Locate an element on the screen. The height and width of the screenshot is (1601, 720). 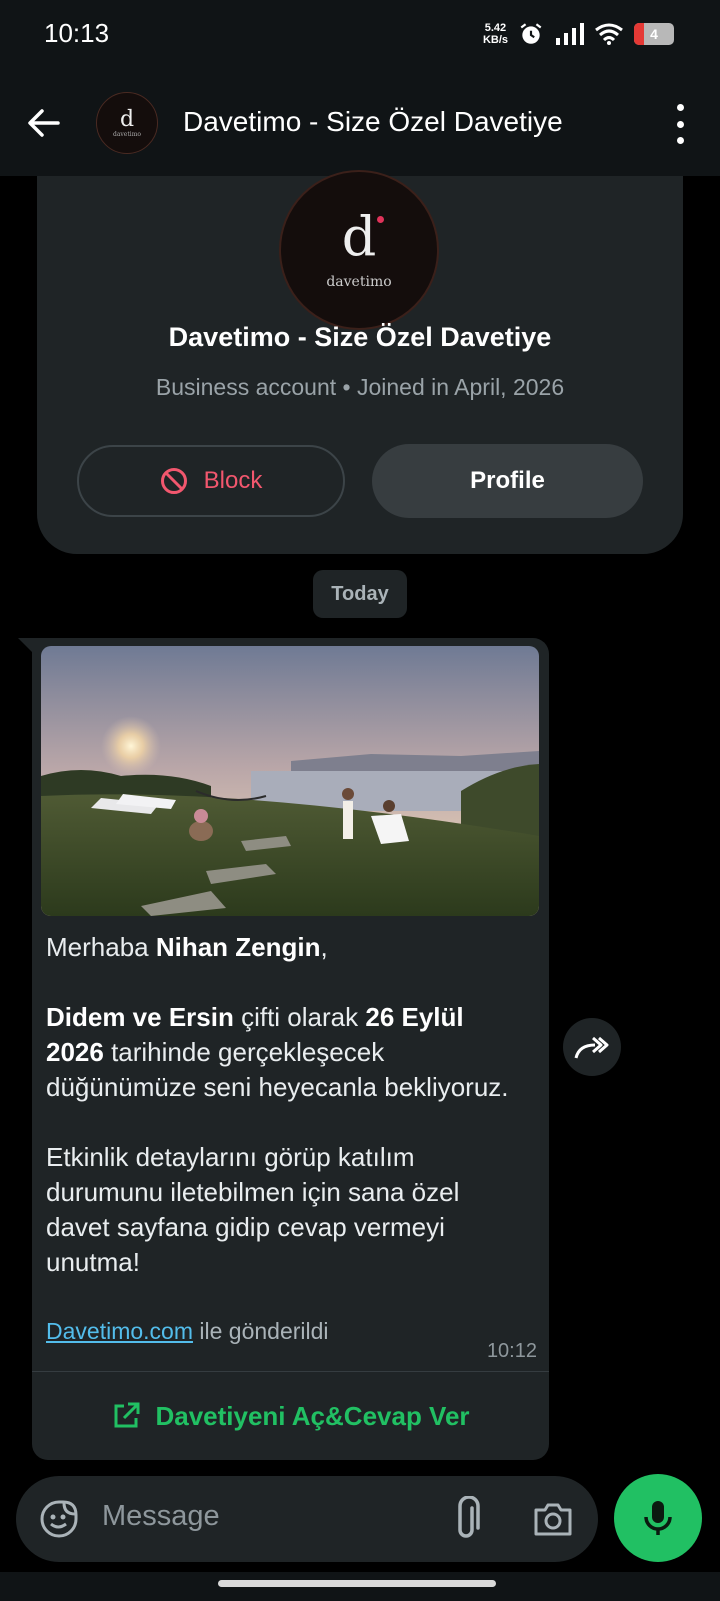
open-invitation-button: Davetiyeni Aç&Cevap Ver is located at coordinates (290, 1416).